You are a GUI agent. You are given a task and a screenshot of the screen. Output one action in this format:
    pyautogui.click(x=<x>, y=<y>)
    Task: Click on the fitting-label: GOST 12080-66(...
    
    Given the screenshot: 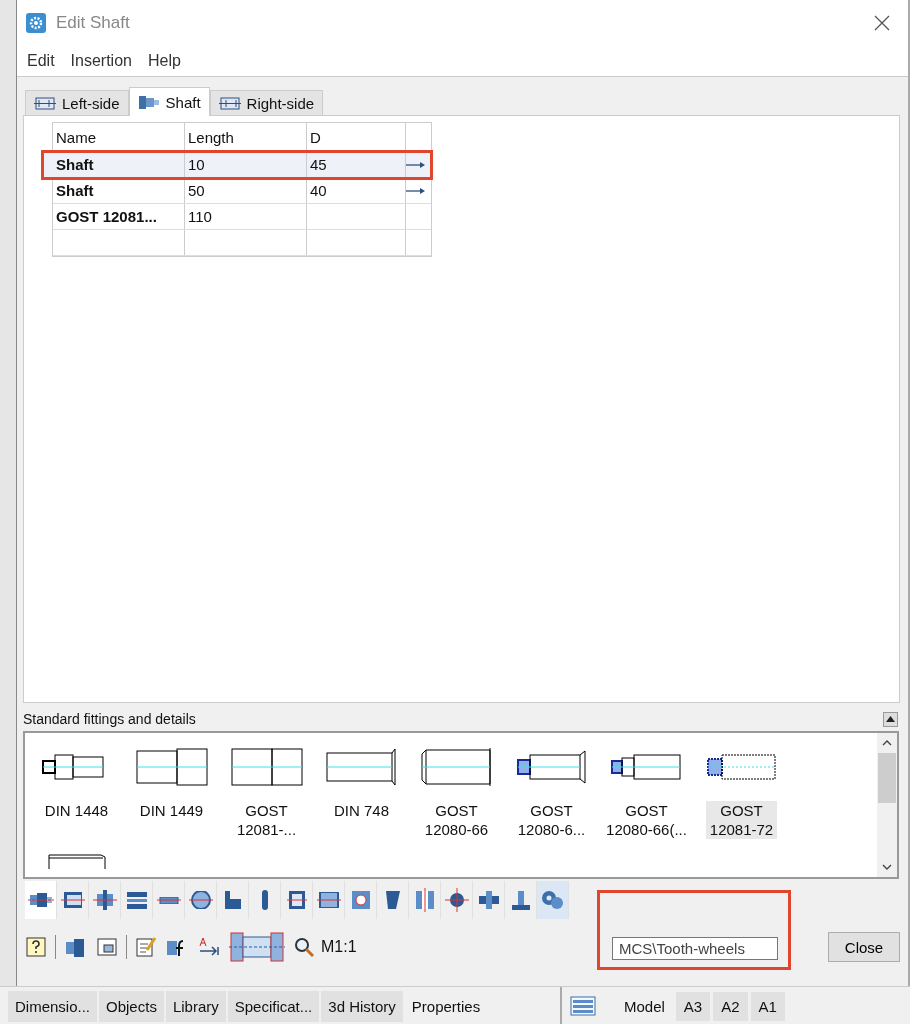 What is the action you would take?
    pyautogui.click(x=646, y=820)
    